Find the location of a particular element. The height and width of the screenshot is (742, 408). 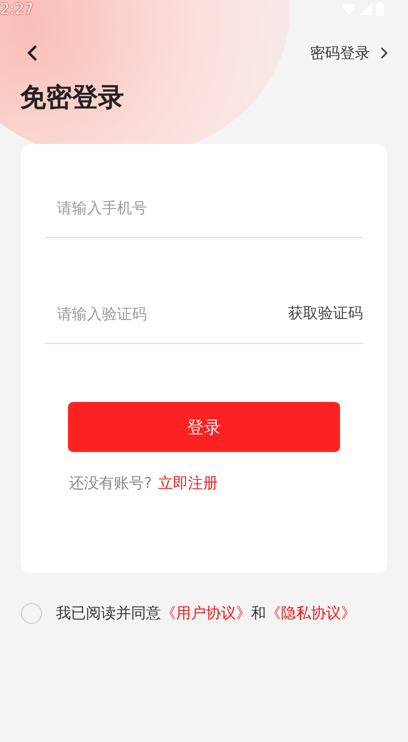

code-field: 请输入验证码 is located at coordinates (156, 314).